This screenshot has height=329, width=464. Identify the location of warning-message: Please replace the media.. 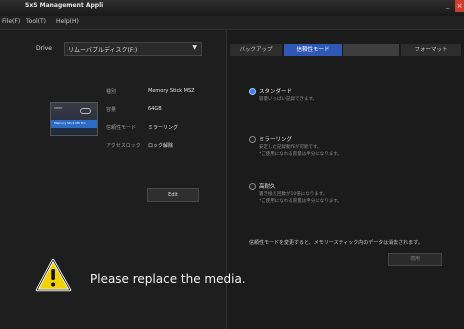
(168, 279).